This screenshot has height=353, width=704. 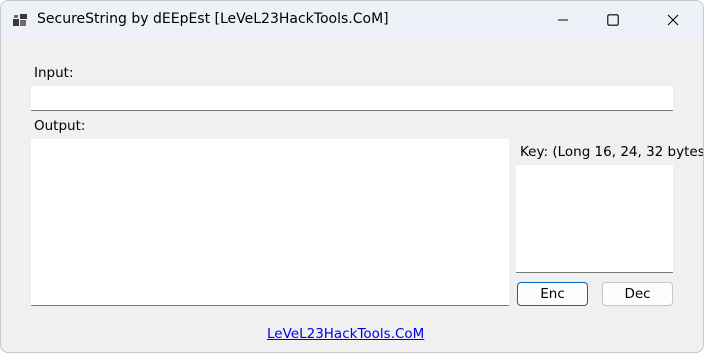 I want to click on key-field, so click(x=594, y=219).